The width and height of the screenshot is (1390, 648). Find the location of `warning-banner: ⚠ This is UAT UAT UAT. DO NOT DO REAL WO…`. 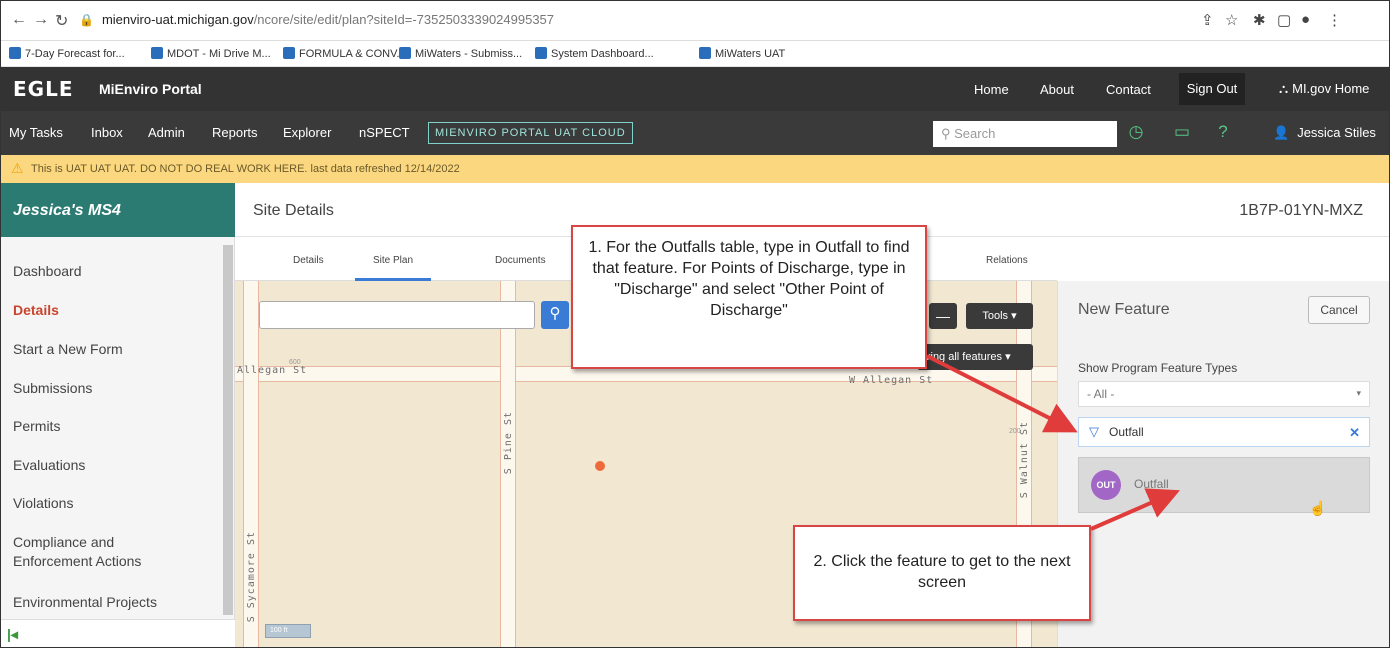

warning-banner: ⚠ This is UAT UAT UAT. DO NOT DO REAL WO… is located at coordinates (695, 169).